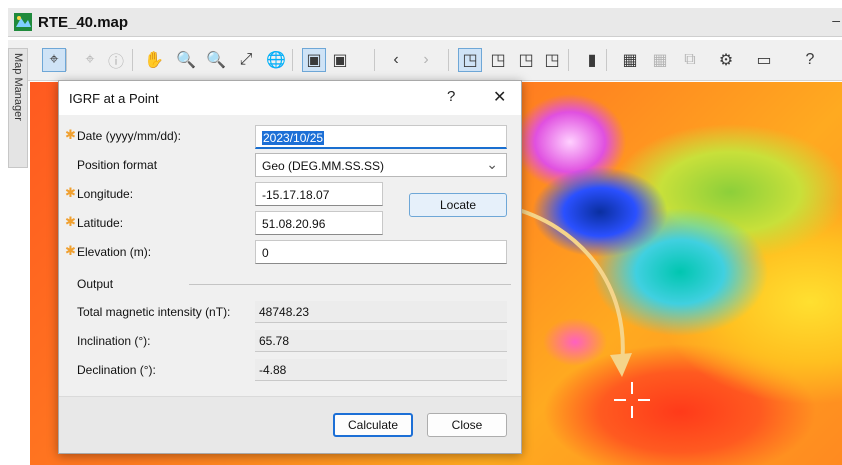  What do you see at coordinates (660, 60) in the screenshot?
I see `grid-icon: ▦` at bounding box center [660, 60].